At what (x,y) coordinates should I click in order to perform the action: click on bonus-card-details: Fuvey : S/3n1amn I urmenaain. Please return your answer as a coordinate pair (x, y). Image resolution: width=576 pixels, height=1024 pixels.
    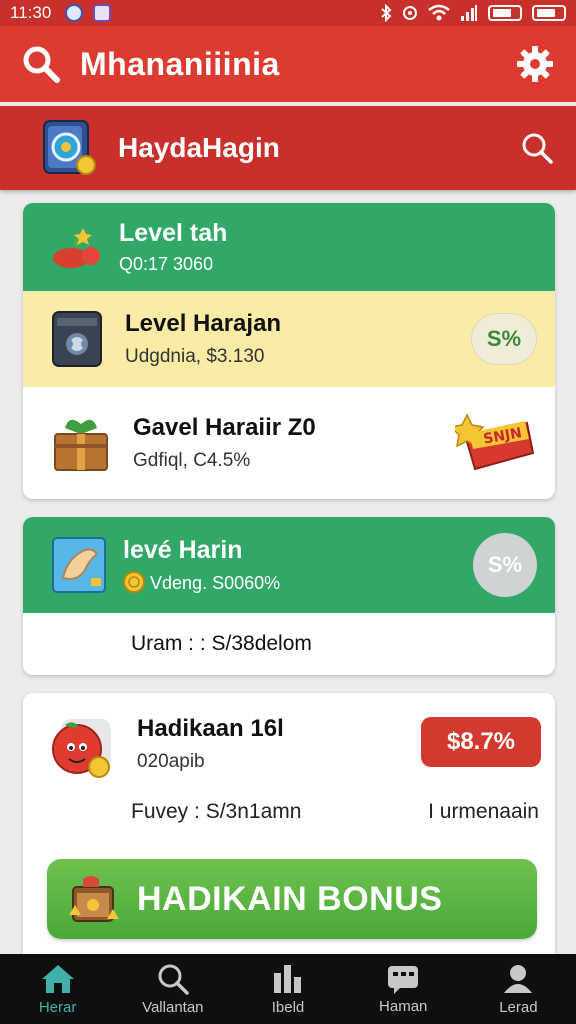
    Looking at the image, I should click on (289, 812).